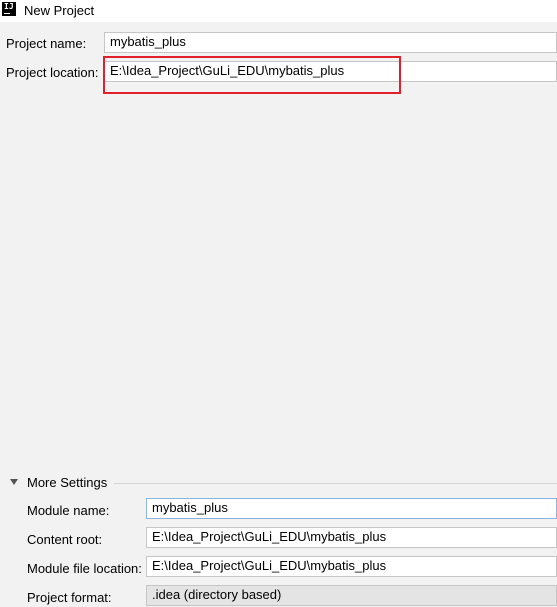 Image resolution: width=557 pixels, height=607 pixels. I want to click on content-root-input: E:\Idea_Project\GuLi_EDU\mybatis_plus, so click(351, 537).